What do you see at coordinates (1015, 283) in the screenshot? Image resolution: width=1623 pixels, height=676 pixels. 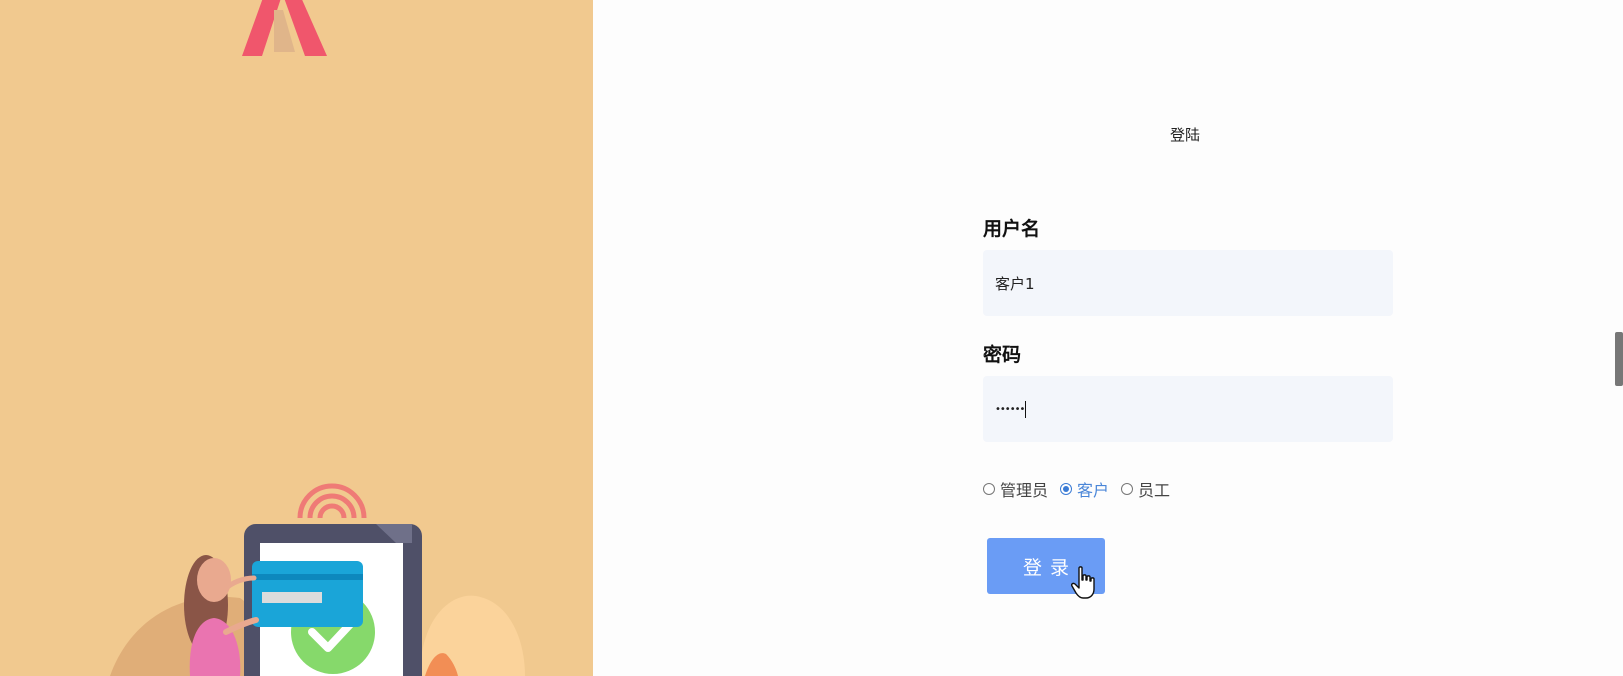 I see `username-value: 客户1` at bounding box center [1015, 283].